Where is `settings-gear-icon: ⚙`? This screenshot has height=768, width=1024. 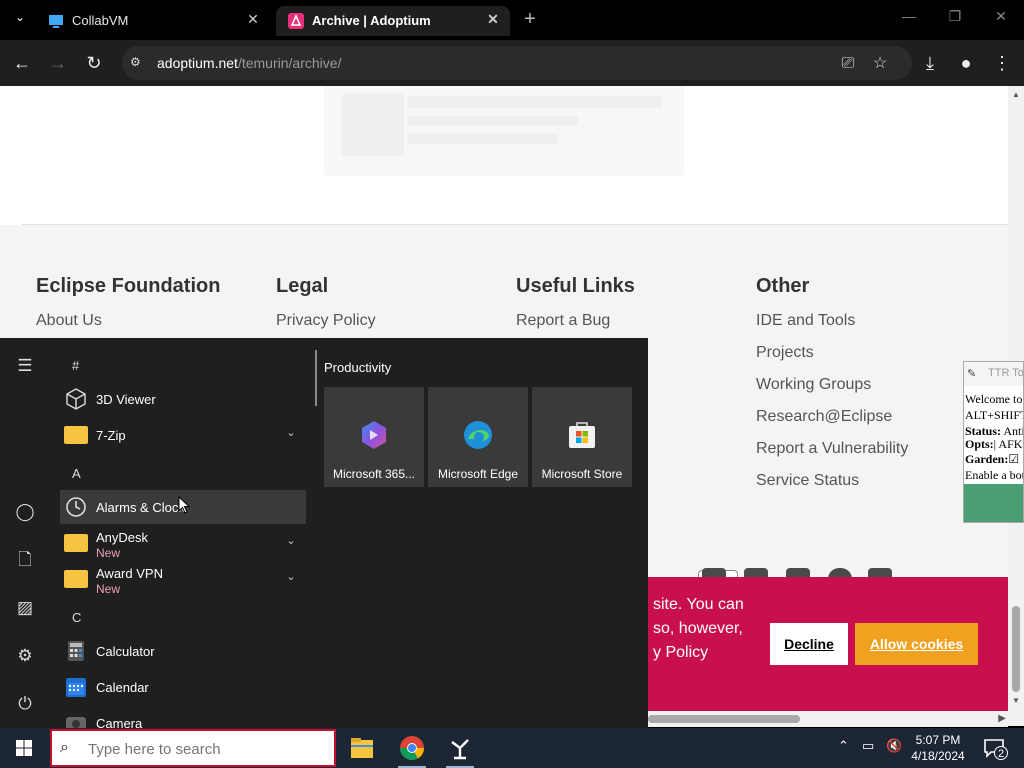 settings-gear-icon: ⚙ is located at coordinates (25, 656).